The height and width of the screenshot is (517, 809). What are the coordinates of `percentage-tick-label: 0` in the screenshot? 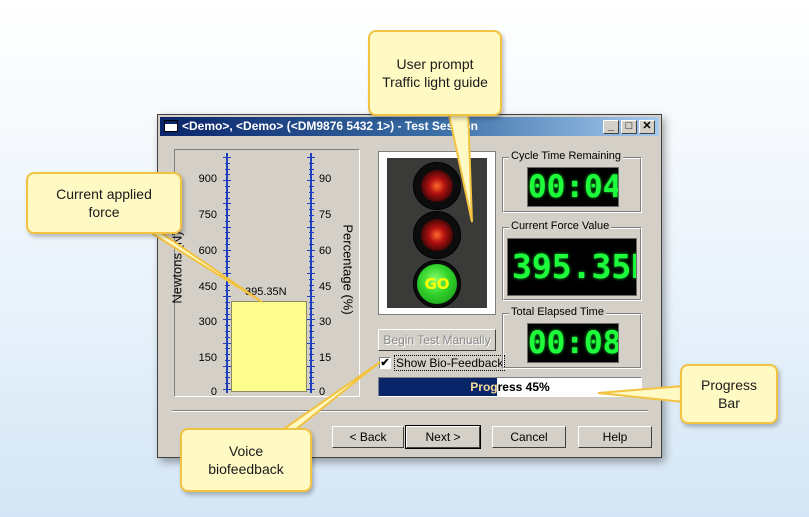 It's located at (322, 392).